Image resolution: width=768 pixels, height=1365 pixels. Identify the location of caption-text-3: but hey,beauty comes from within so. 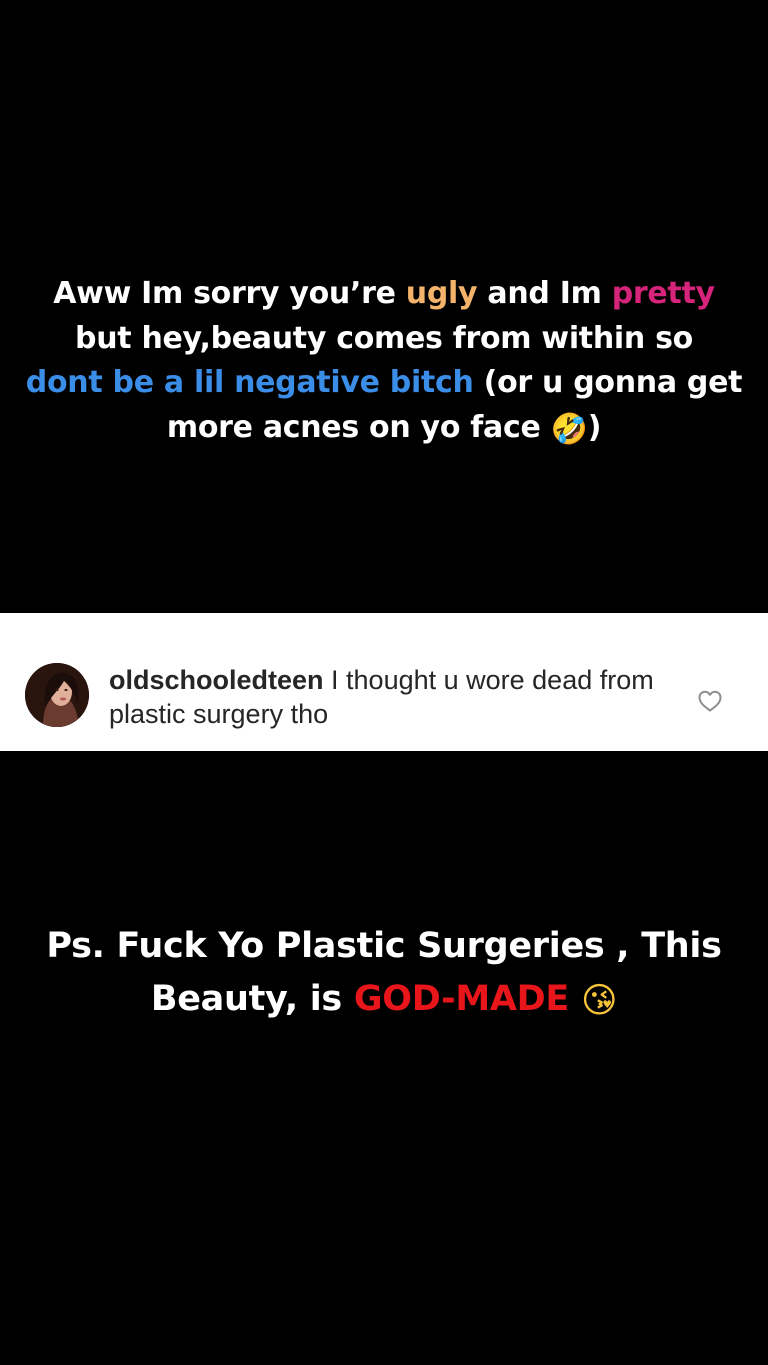
(384, 338).